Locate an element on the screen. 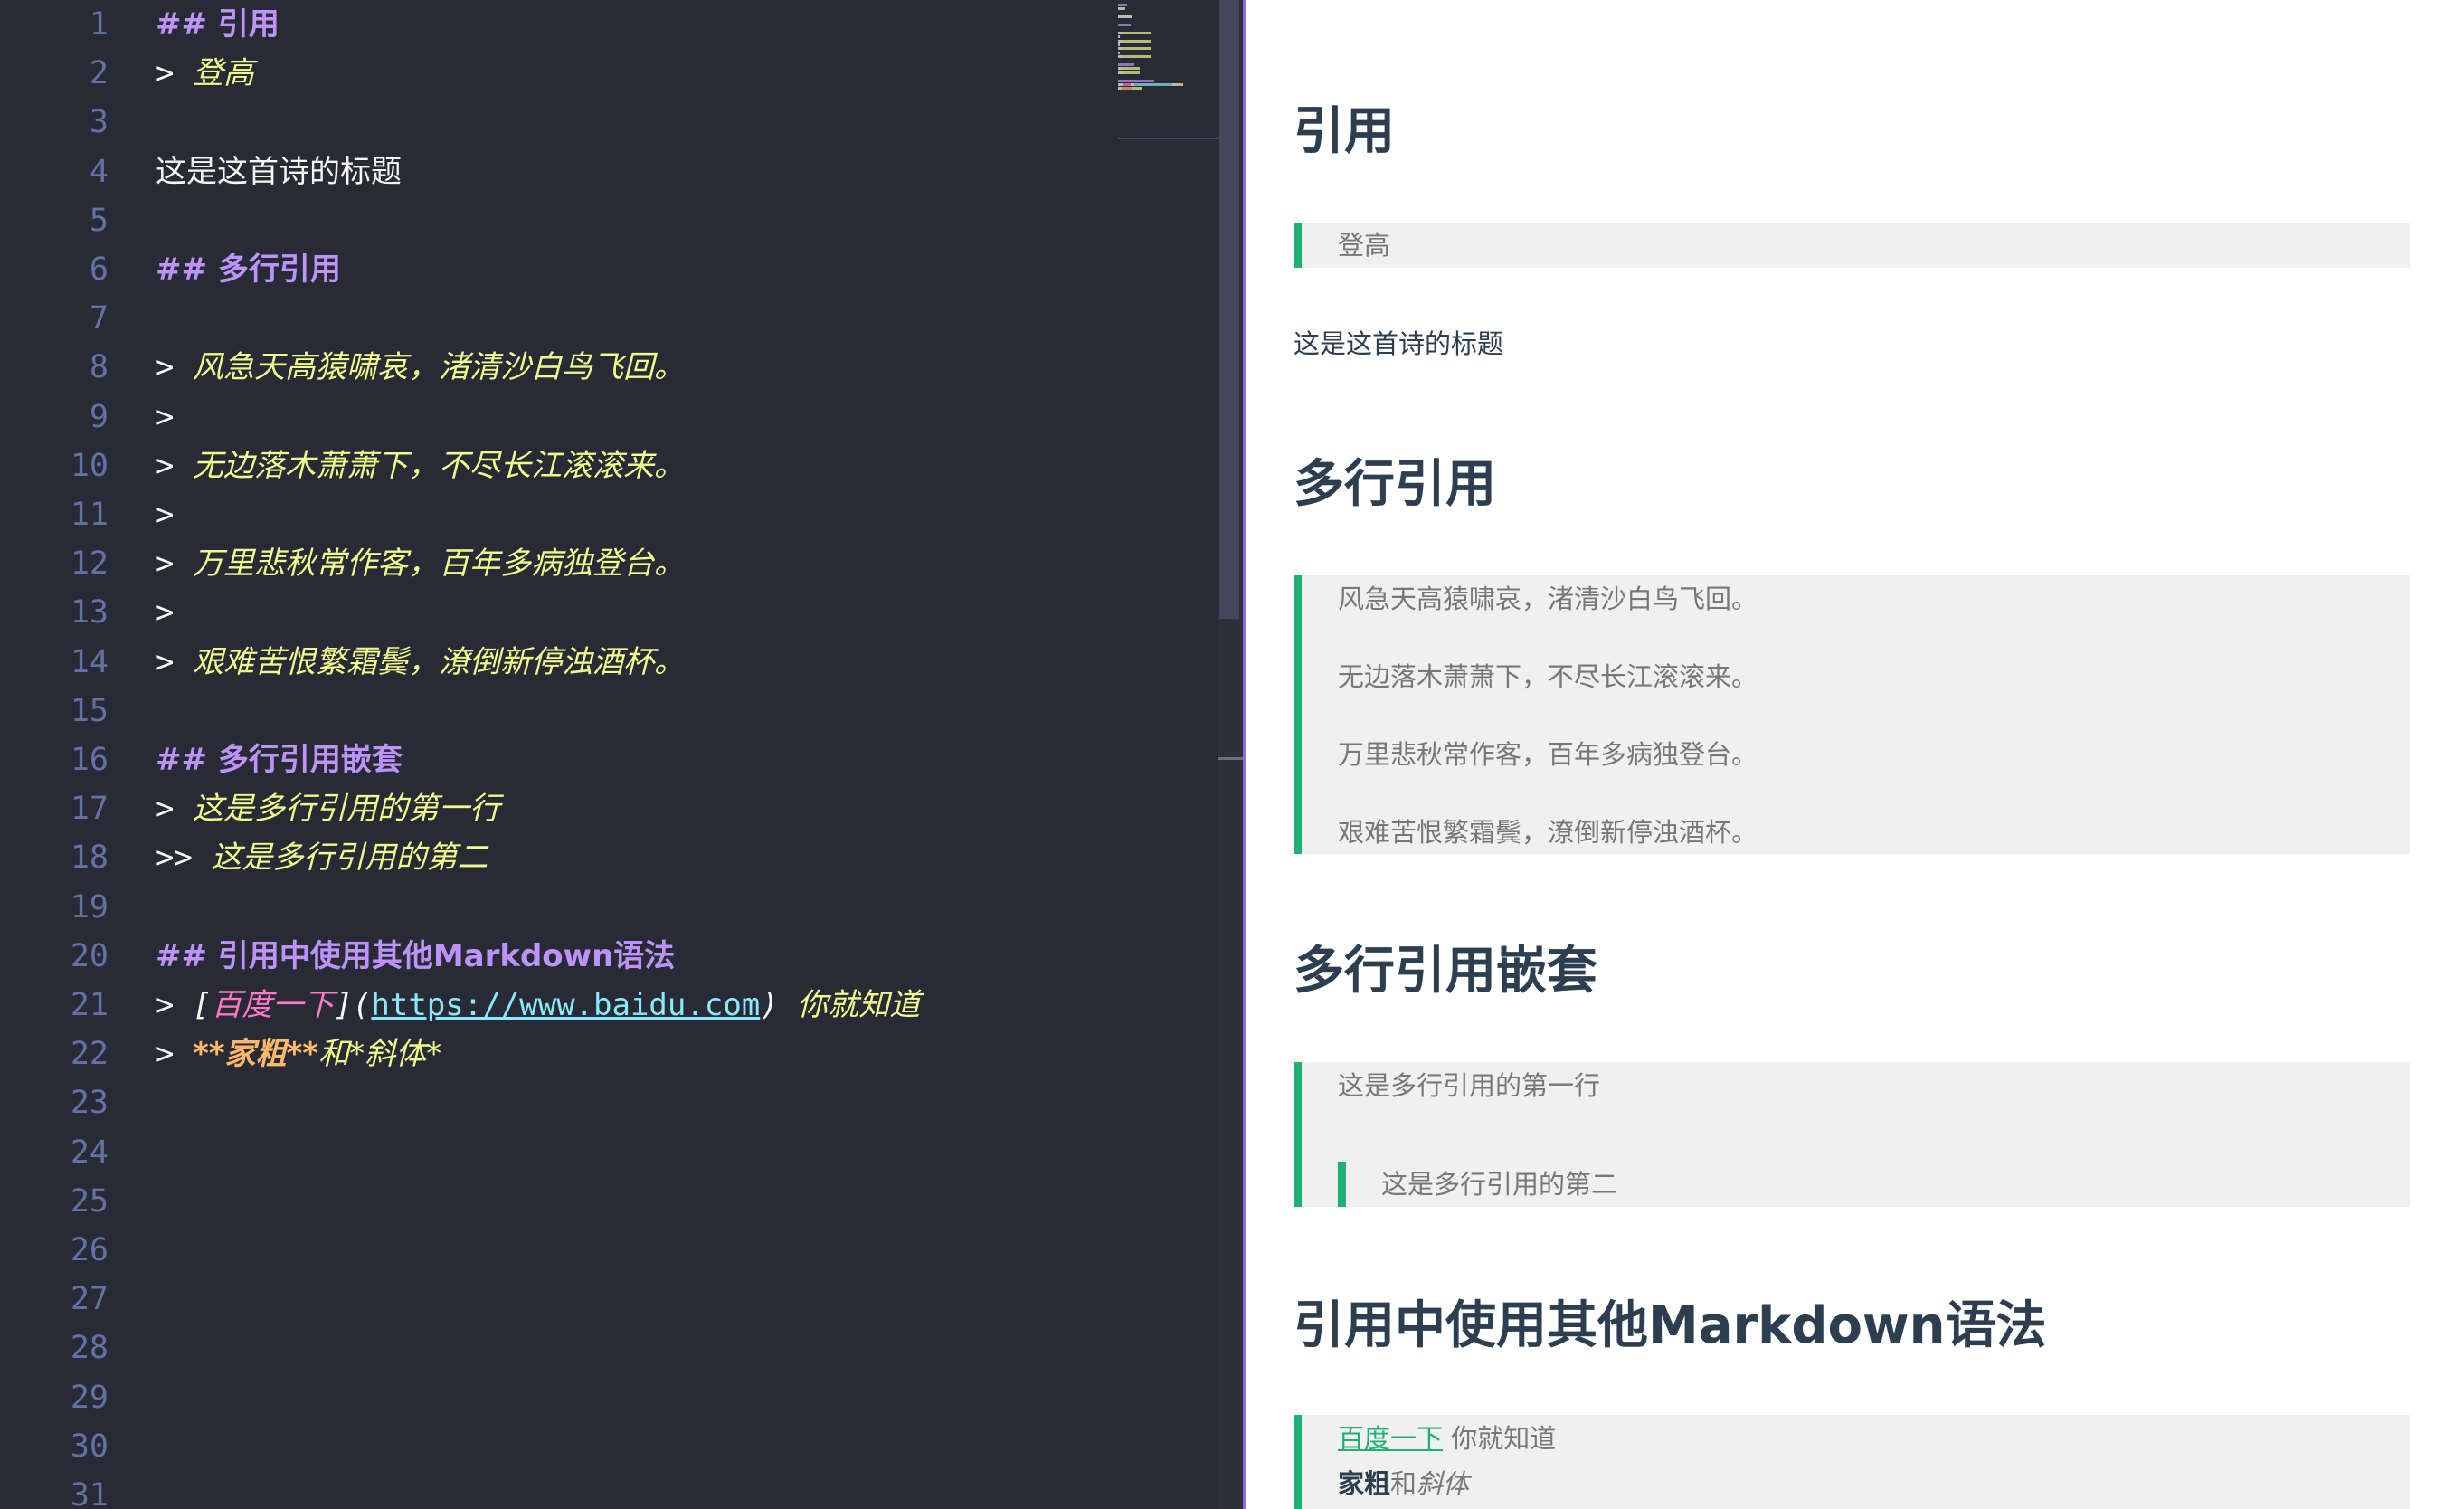 The height and width of the screenshot is (1509, 2464). line-number: 25 is located at coordinates (90, 1201).